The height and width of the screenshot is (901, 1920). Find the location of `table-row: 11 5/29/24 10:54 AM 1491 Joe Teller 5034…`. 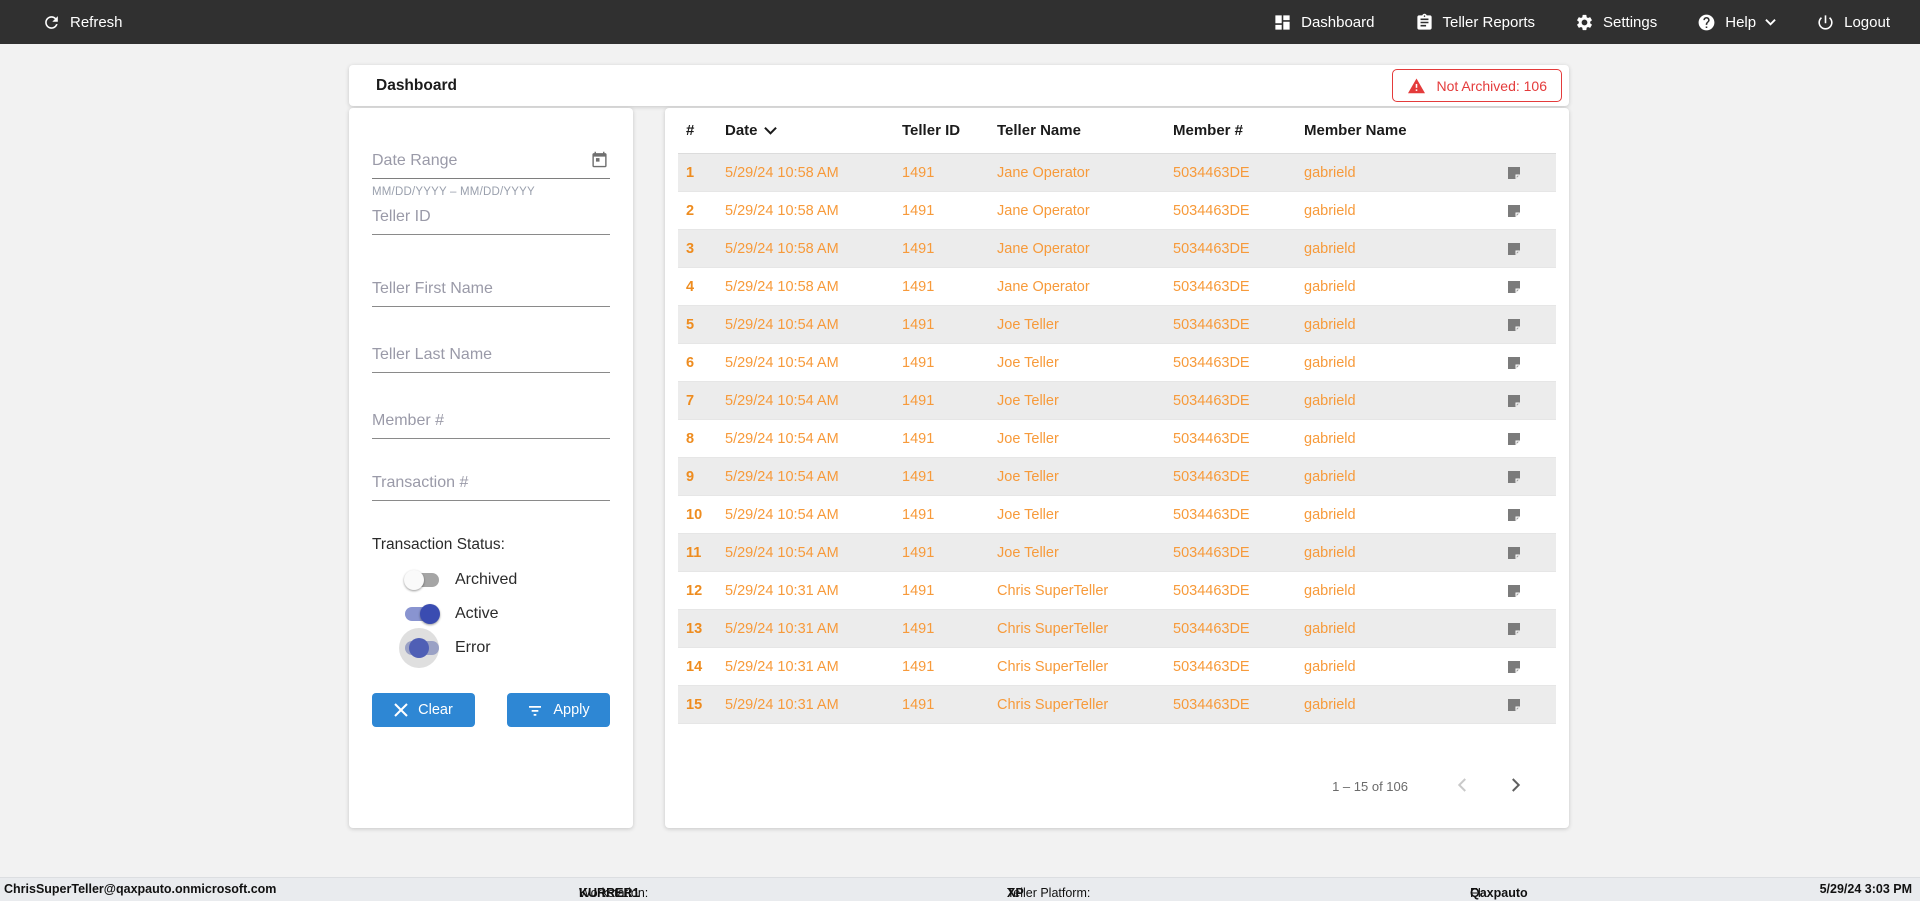

table-row: 11 5/29/24 10:54 AM 1491 Joe Teller 5034… is located at coordinates (1117, 553).